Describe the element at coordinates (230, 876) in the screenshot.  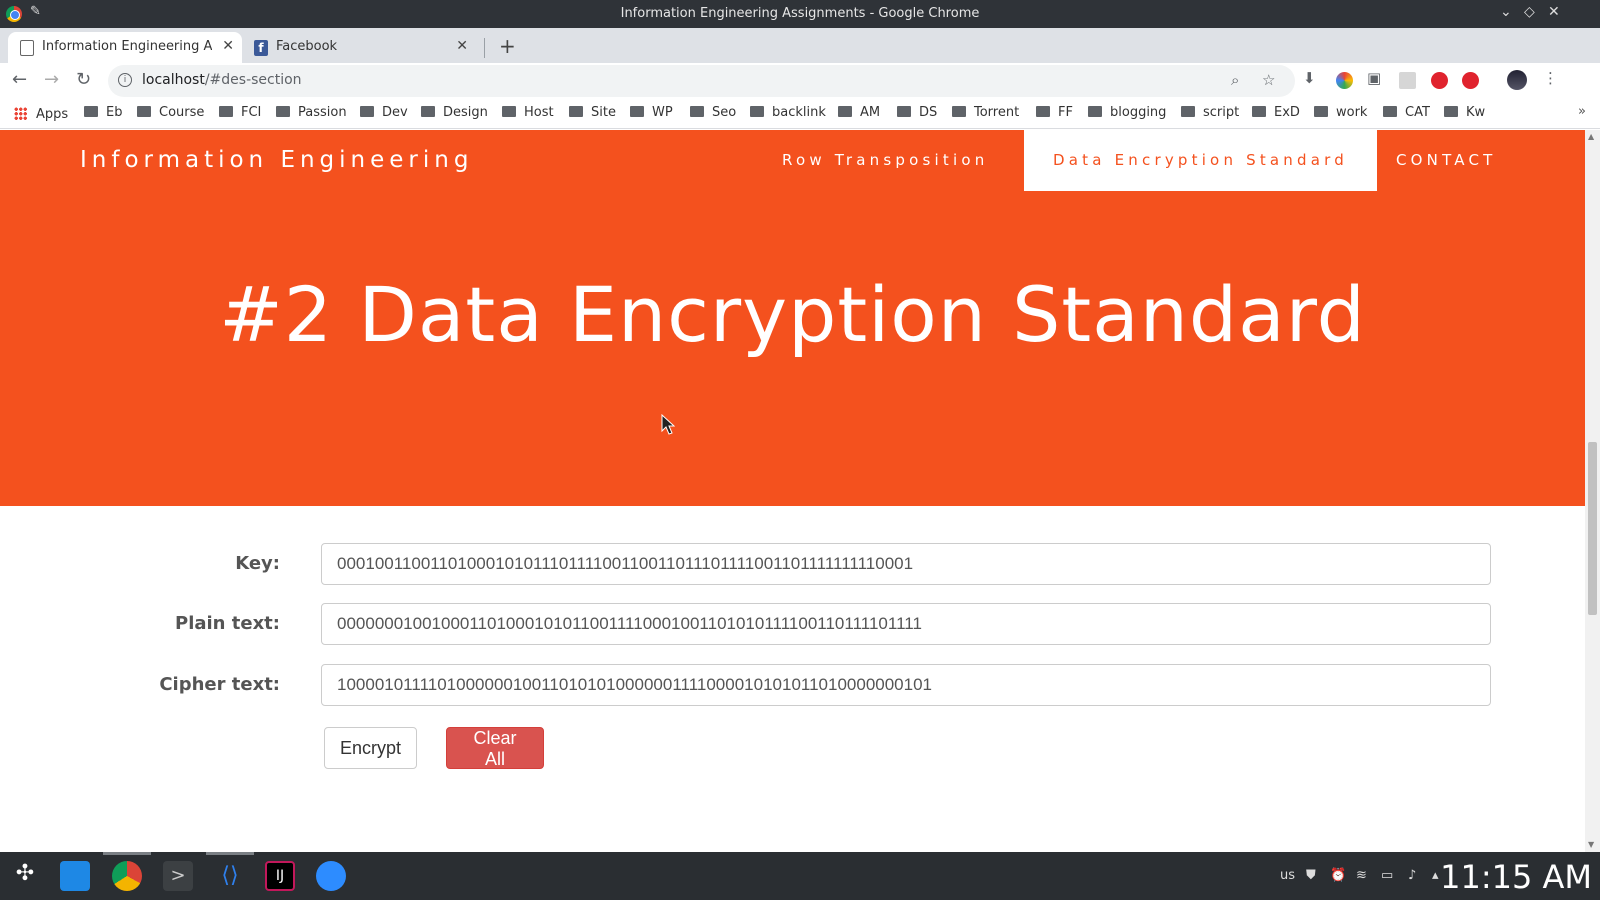
I see `vscode-icon: ⟨⟩` at that location.